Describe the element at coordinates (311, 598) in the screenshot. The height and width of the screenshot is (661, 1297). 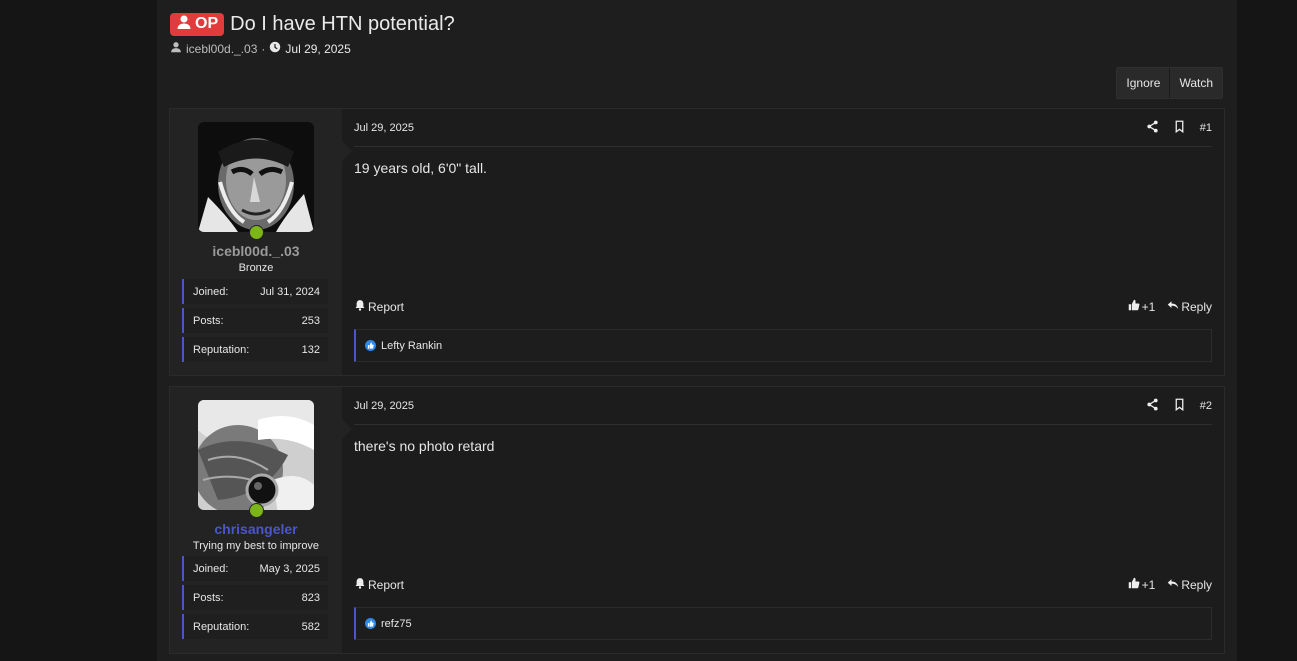
I see `posts-count-link: 823` at that location.